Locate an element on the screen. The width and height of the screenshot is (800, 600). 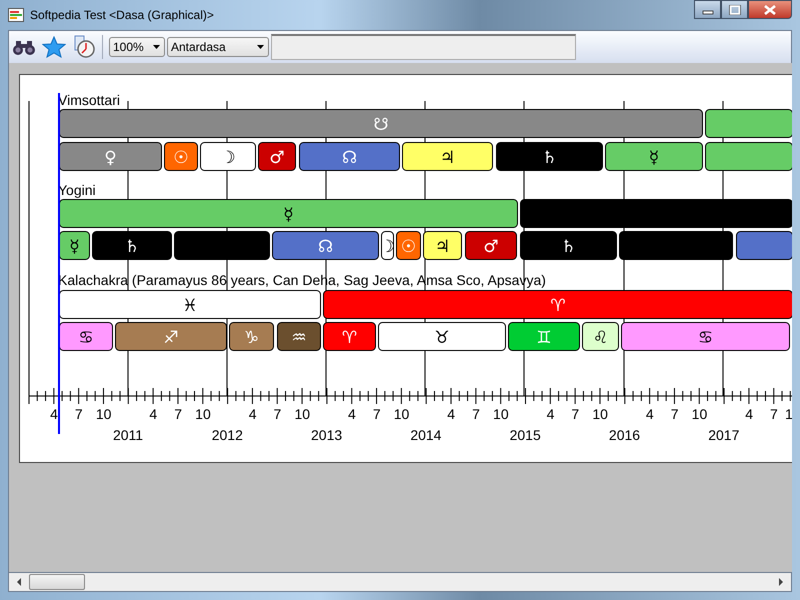
month-label: 1 is located at coordinates (788, 414).